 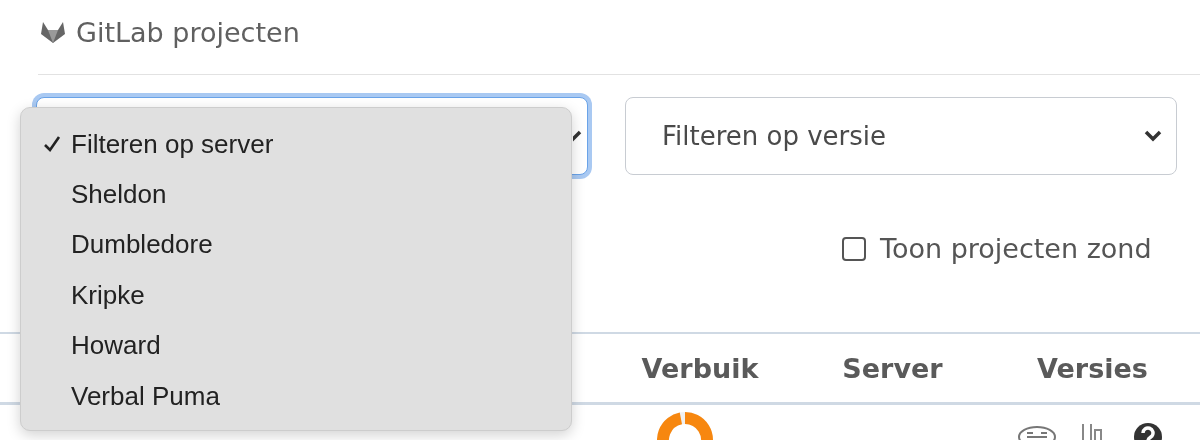 I want to click on column-header: Versies, so click(x=1092, y=368).